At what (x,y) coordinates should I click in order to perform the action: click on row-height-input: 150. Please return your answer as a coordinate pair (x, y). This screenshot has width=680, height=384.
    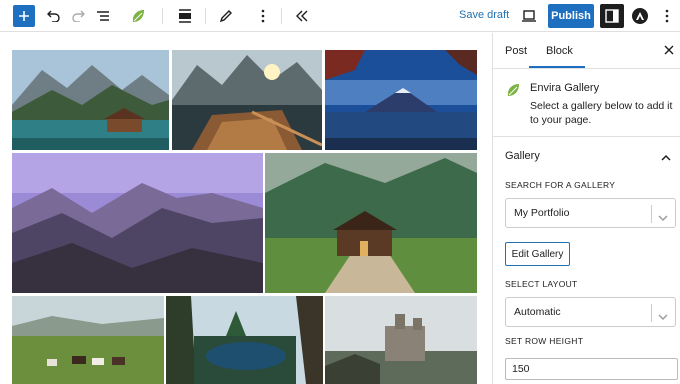
    Looking at the image, I should click on (591, 369).